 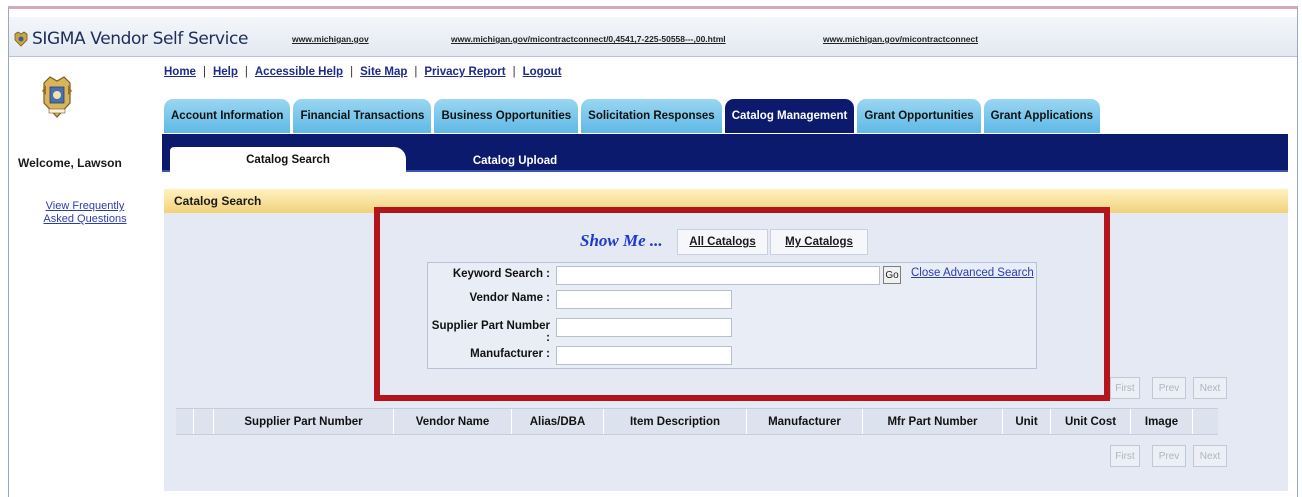 I want to click on next-page-button-top: Next, so click(x=1210, y=388).